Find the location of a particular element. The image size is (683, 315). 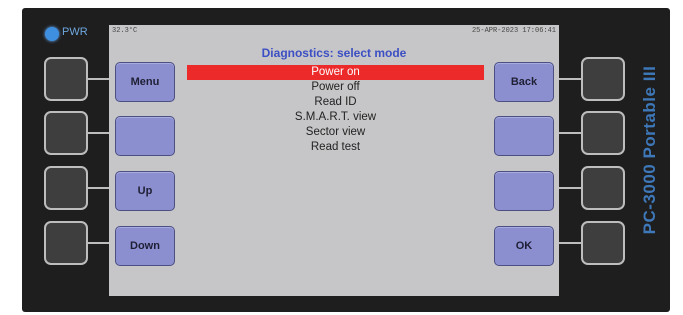

datetime-readout: 25-APR-2023 17:06:41 is located at coordinates (513, 31).